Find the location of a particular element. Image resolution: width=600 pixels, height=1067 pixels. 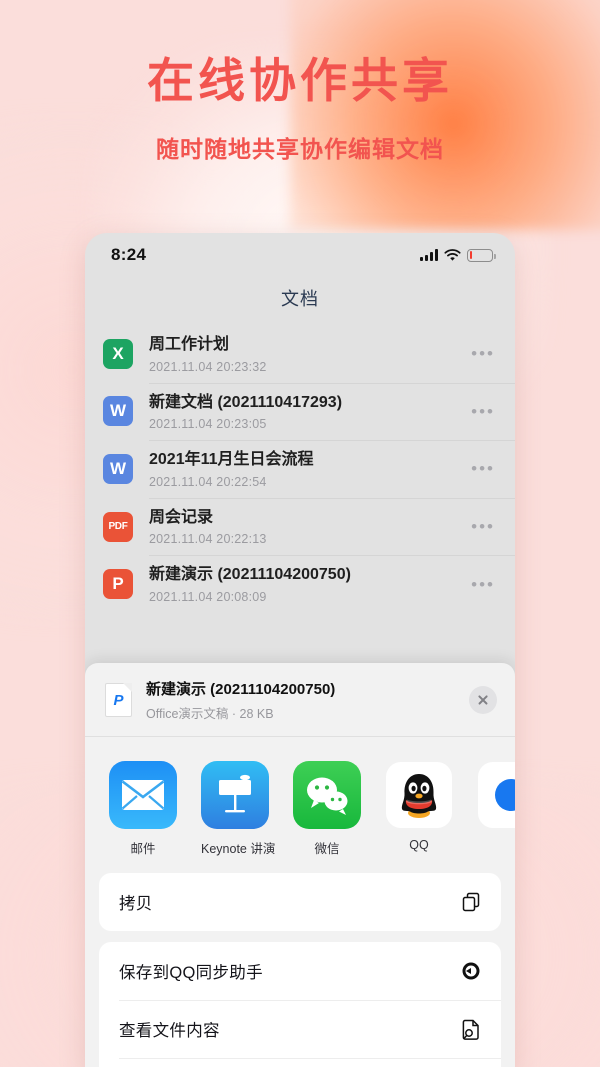

page-title: 在线协作共享 is located at coordinates (300, 80).